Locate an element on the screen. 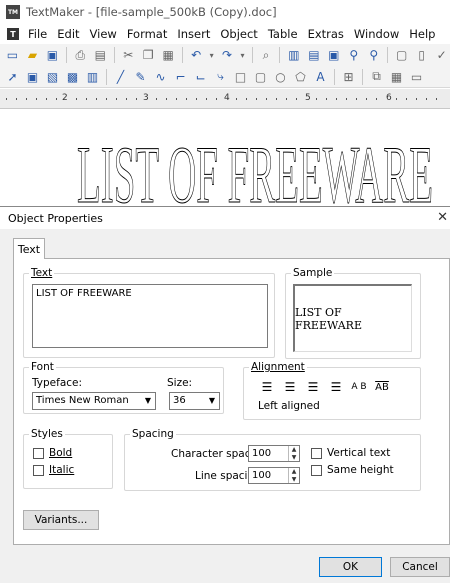 The width and height of the screenshot is (450, 583). alignment-group: Alignment ☰ ☰ ☰ ☰ A B AB Left aligned is located at coordinates (332, 390).